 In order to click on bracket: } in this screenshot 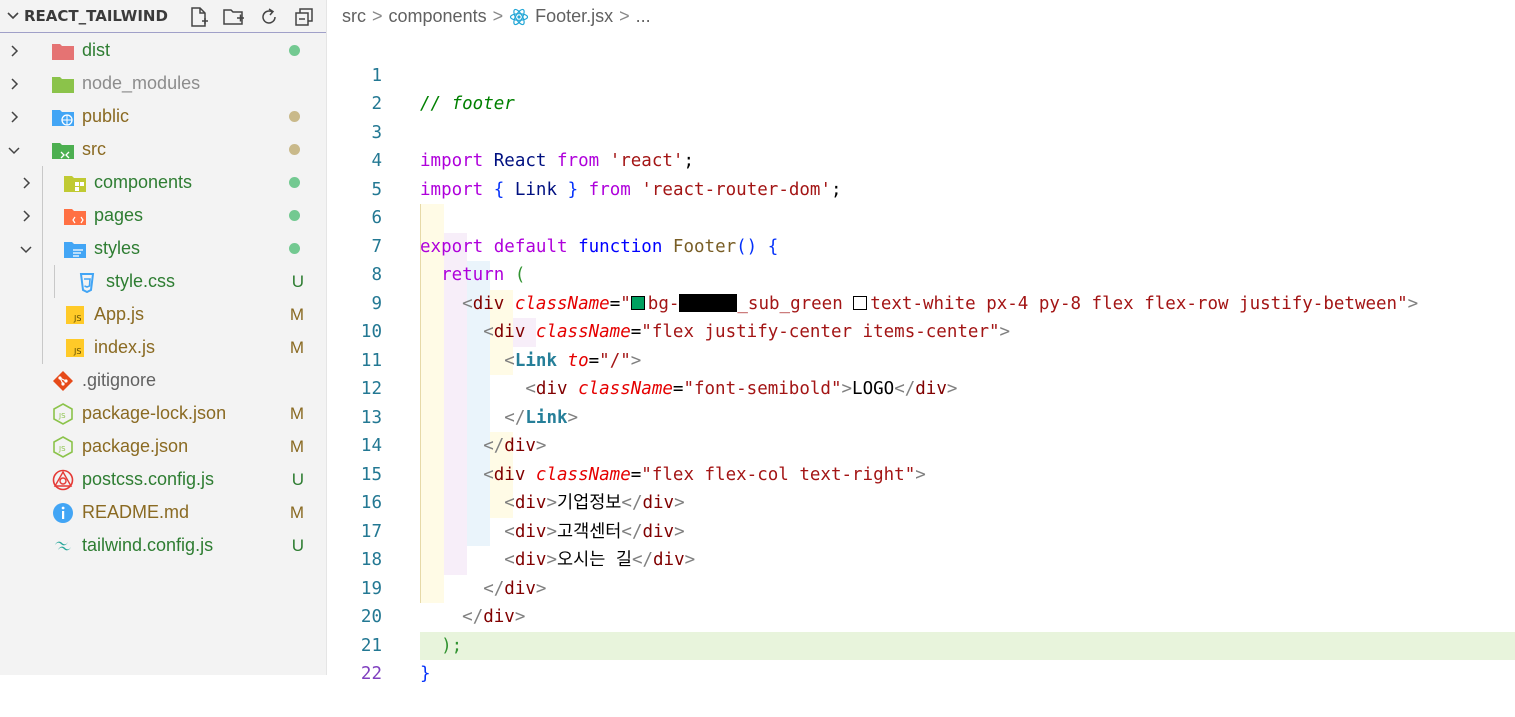, I will do `click(425, 674)`.